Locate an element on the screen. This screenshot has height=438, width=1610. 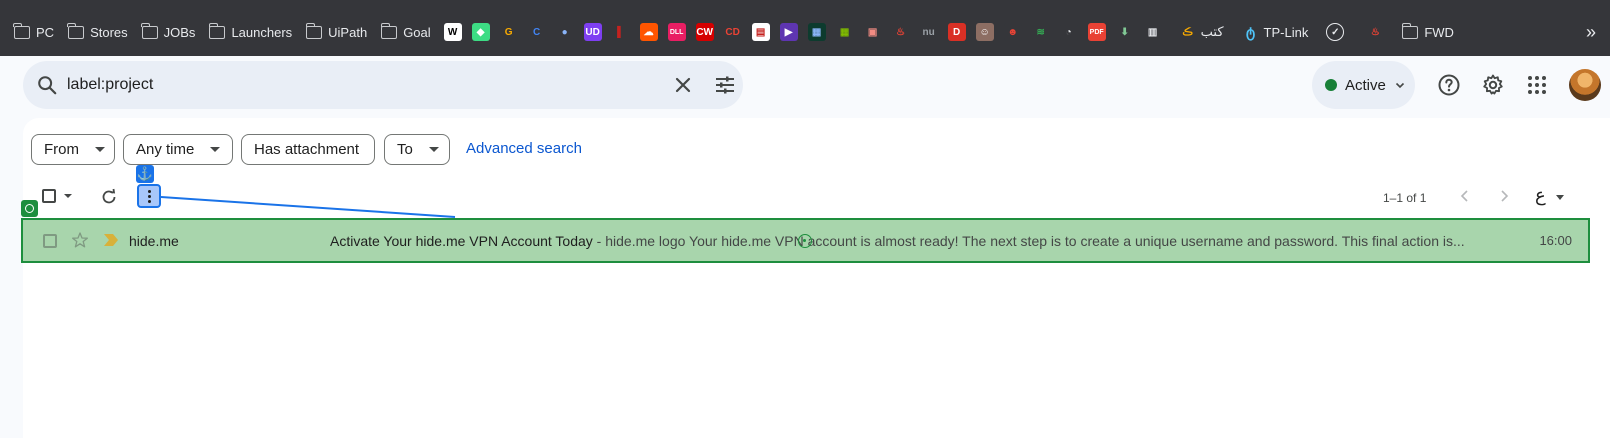
wikipedia-favicon-icon: W is located at coordinates (452, 32).